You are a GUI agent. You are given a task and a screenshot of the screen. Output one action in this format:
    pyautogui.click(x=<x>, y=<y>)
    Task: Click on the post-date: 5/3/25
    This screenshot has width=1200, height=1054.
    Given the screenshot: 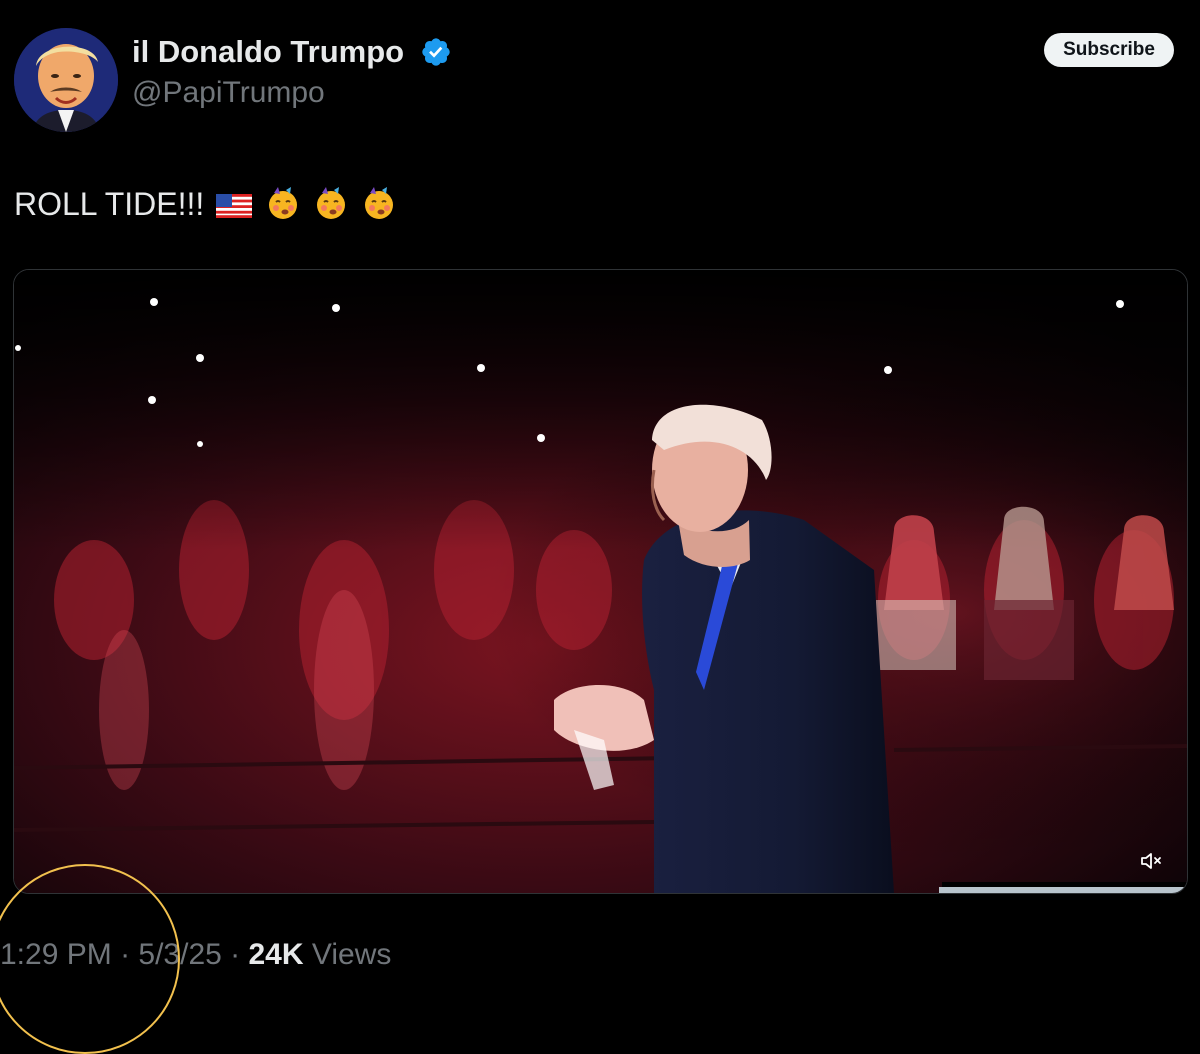 What is the action you would take?
    pyautogui.click(x=179, y=954)
    